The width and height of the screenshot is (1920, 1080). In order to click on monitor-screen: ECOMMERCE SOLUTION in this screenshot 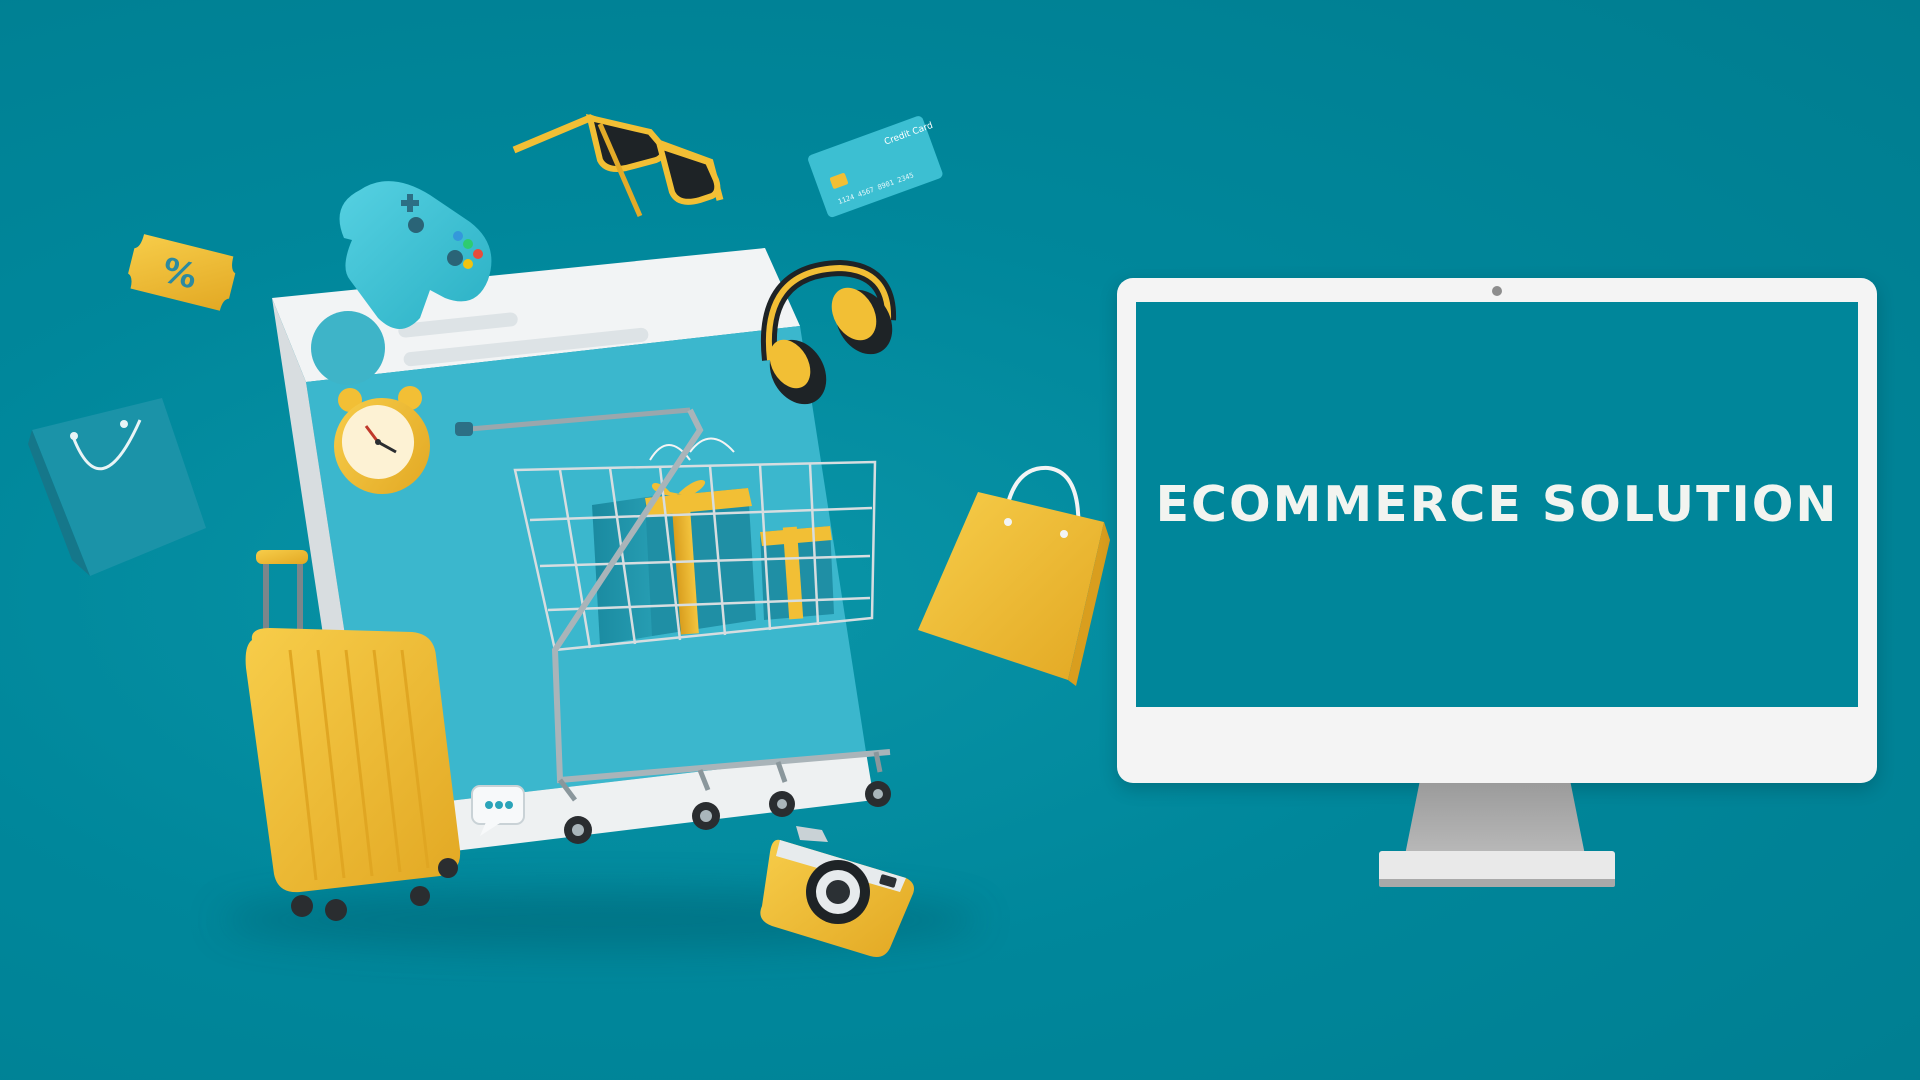, I will do `click(1497, 504)`.